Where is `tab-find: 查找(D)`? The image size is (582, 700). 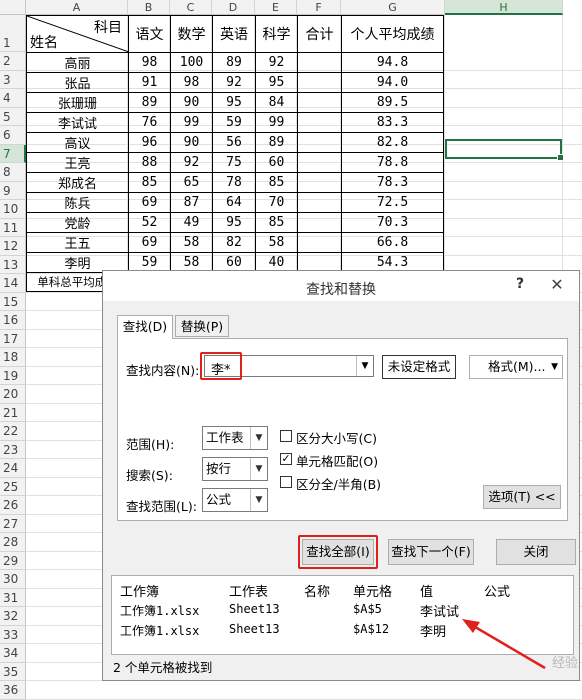 tab-find: 查找(D) is located at coordinates (145, 327).